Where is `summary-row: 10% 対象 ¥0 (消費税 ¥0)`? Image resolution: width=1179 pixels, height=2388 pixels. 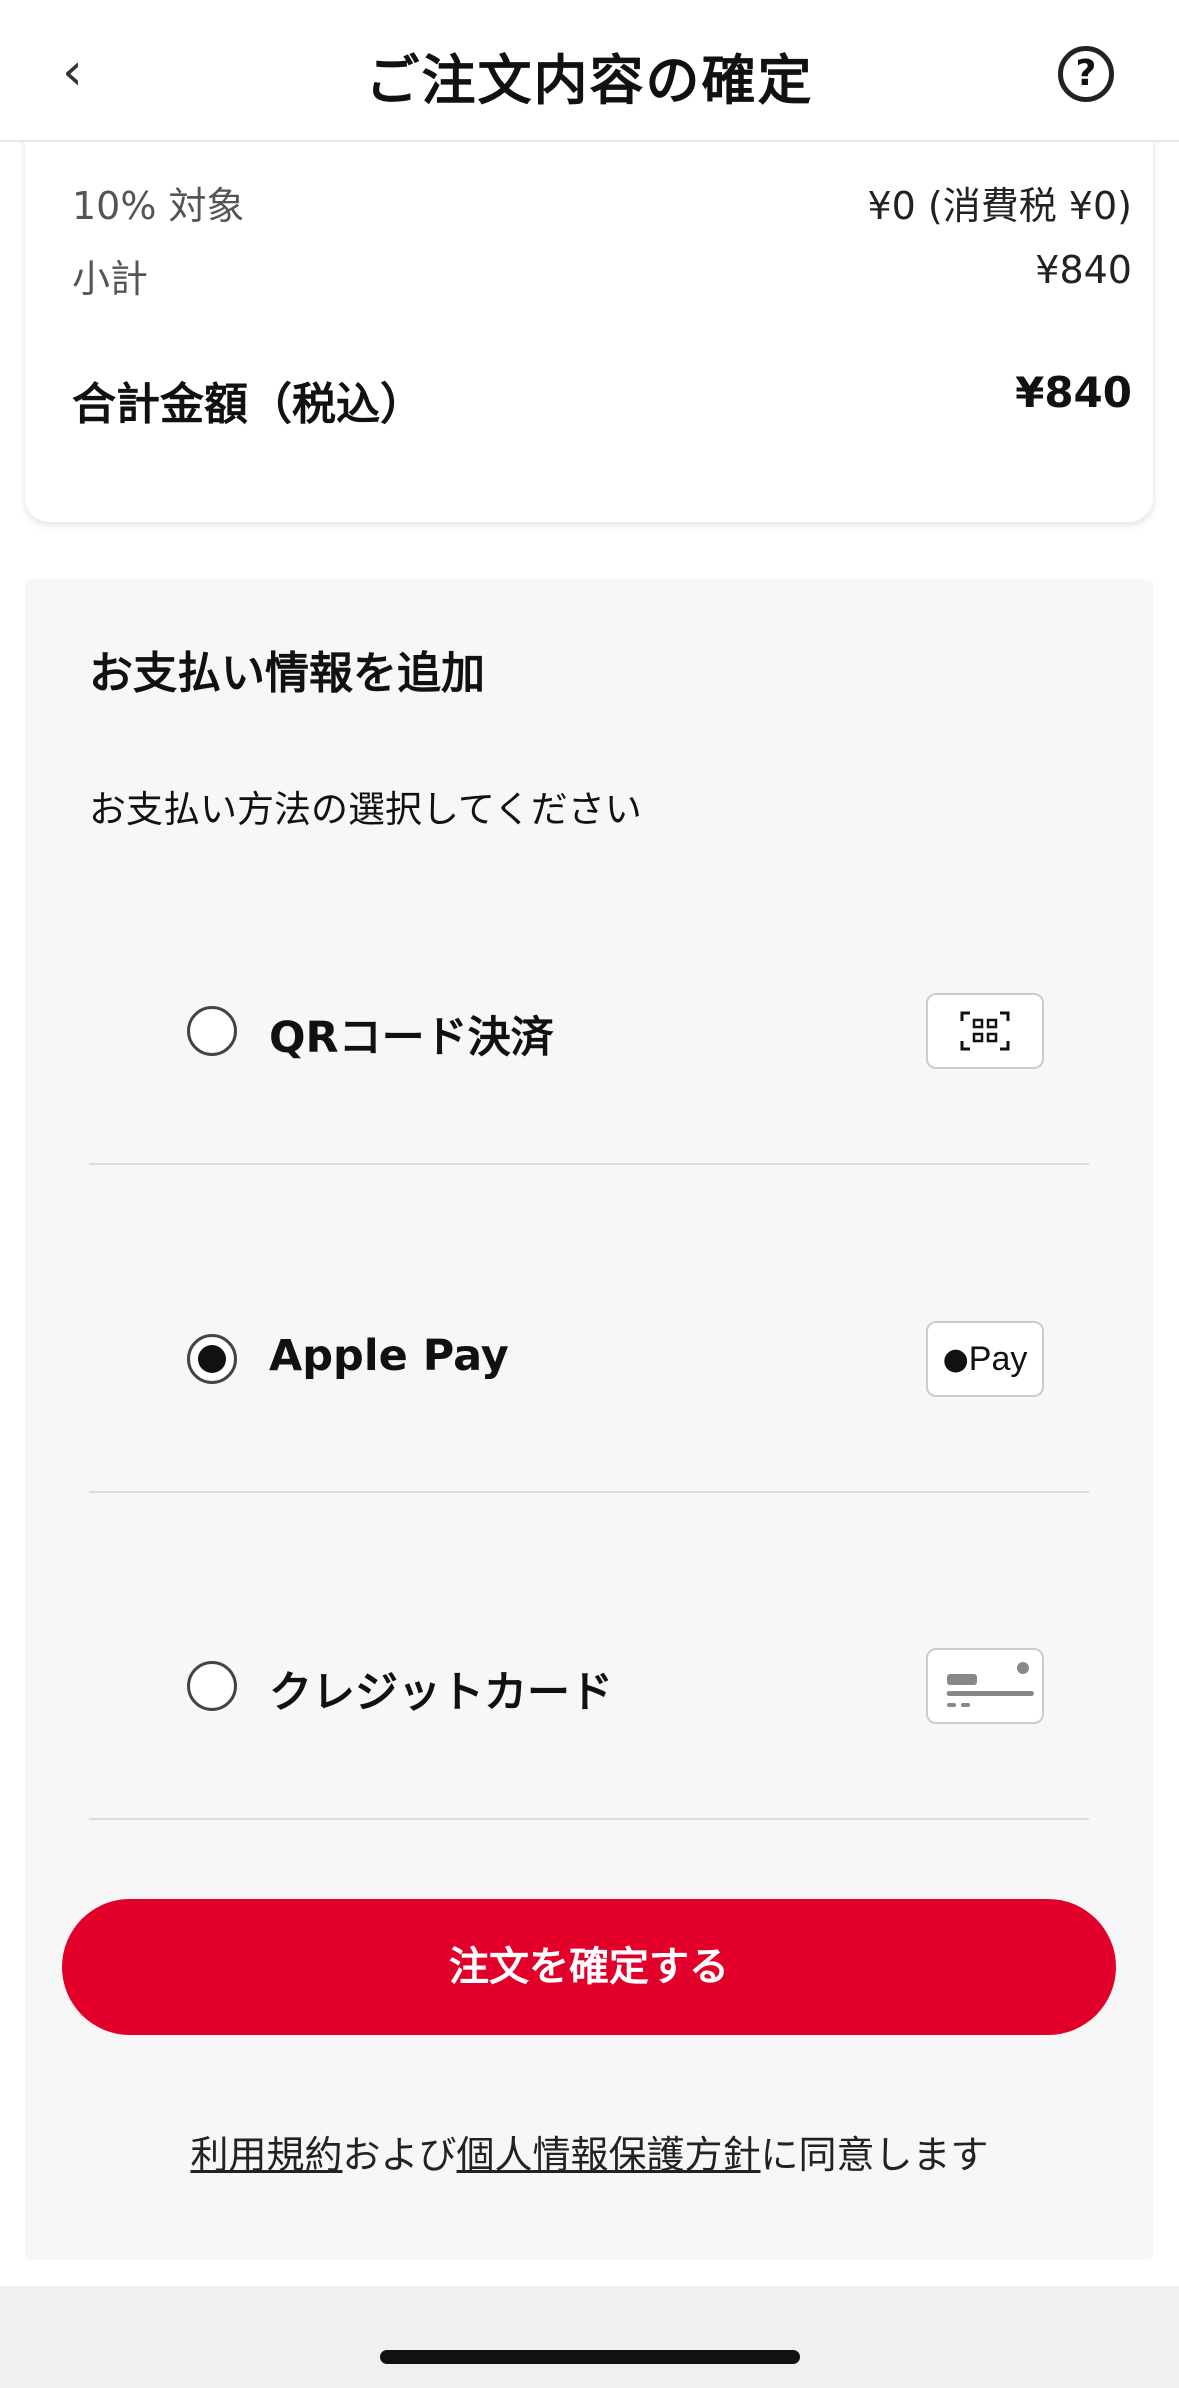
summary-row: 10% 対象 ¥0 (消費税 ¥0) is located at coordinates (602, 202).